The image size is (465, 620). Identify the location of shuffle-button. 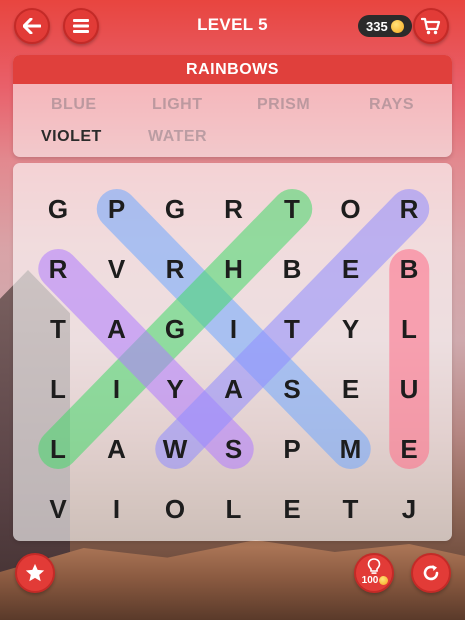
(431, 573).